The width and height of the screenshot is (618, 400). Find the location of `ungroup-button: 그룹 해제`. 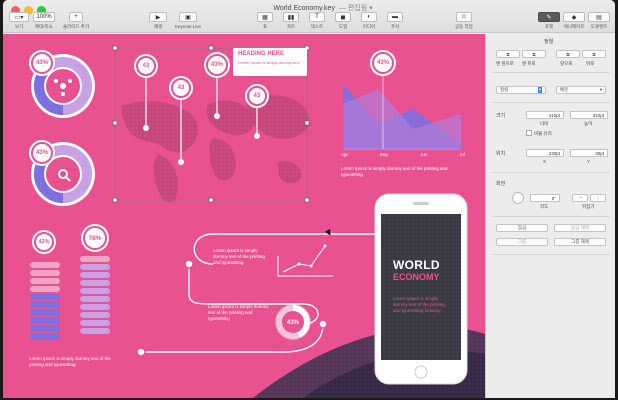

ungroup-button: 그룹 해제 is located at coordinates (580, 242).